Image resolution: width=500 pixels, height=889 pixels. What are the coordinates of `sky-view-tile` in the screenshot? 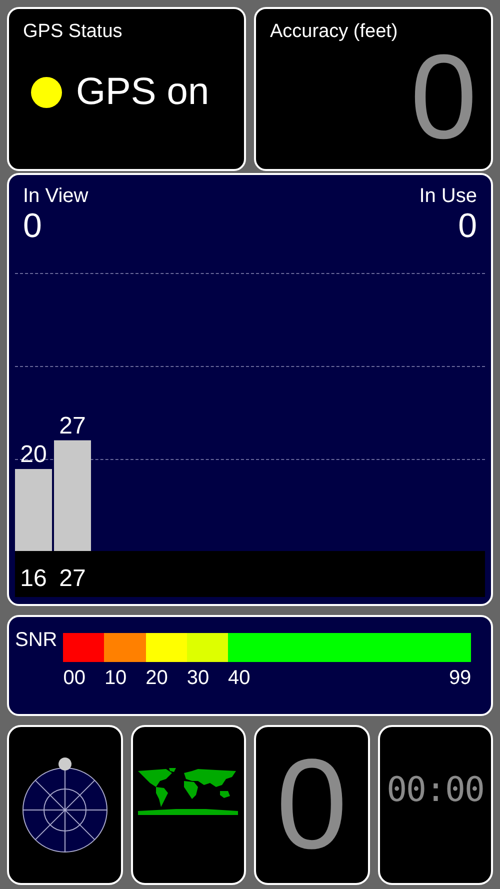 It's located at (64, 805).